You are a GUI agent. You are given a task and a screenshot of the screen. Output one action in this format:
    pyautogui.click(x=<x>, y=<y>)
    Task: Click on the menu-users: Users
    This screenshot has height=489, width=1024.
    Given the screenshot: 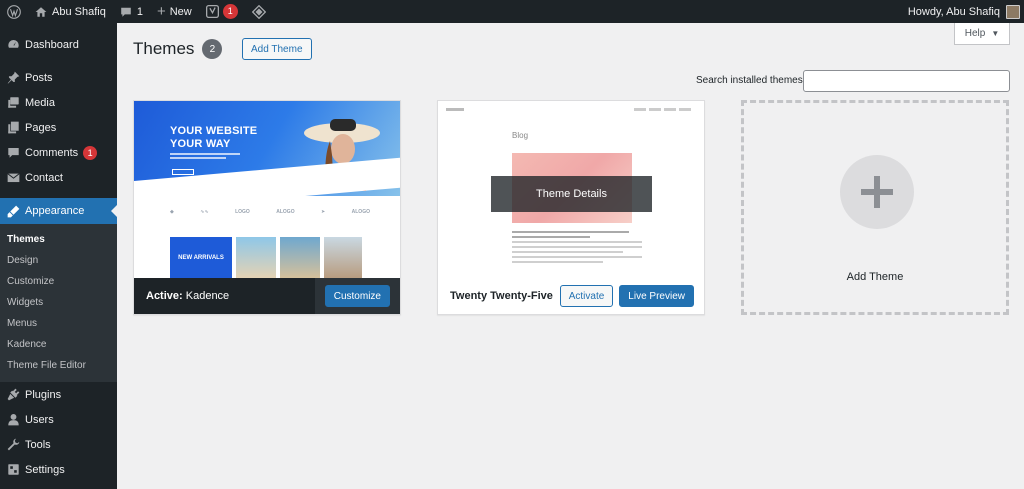 What is the action you would take?
    pyautogui.click(x=58, y=419)
    